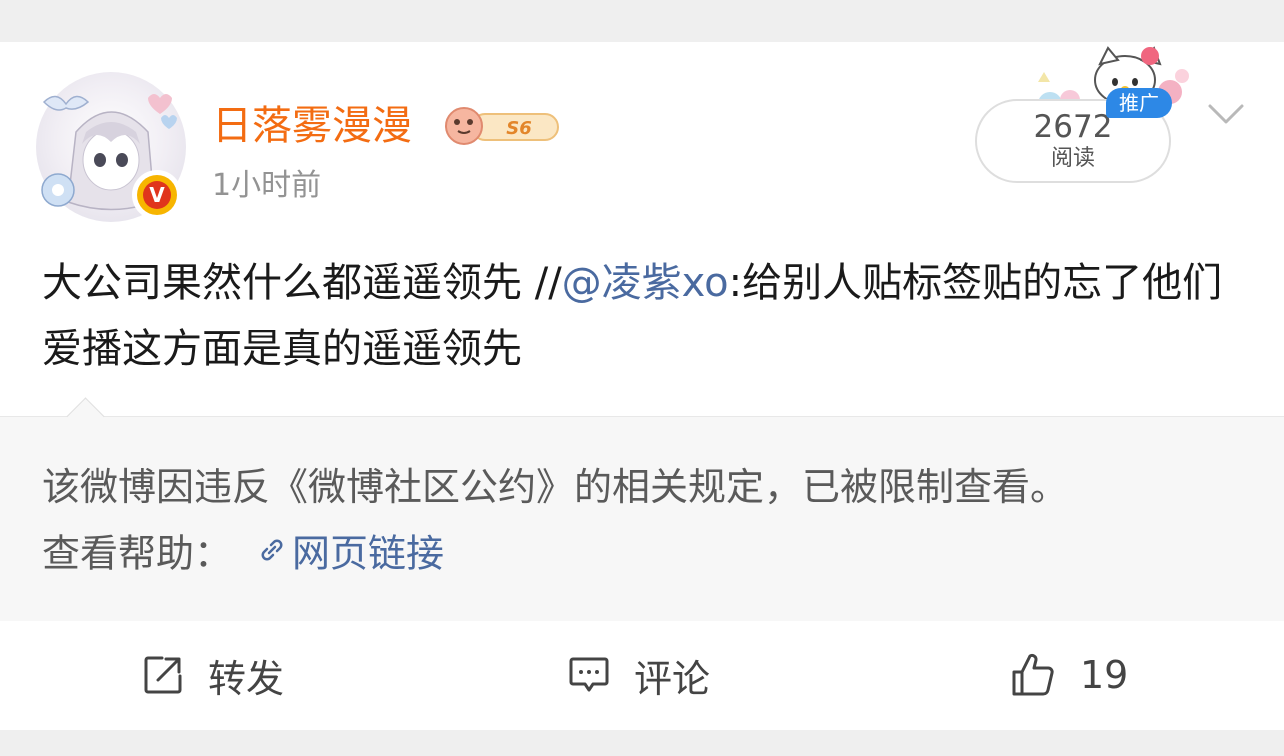  What do you see at coordinates (642, 743) in the screenshot?
I see `next-post-divider` at bounding box center [642, 743].